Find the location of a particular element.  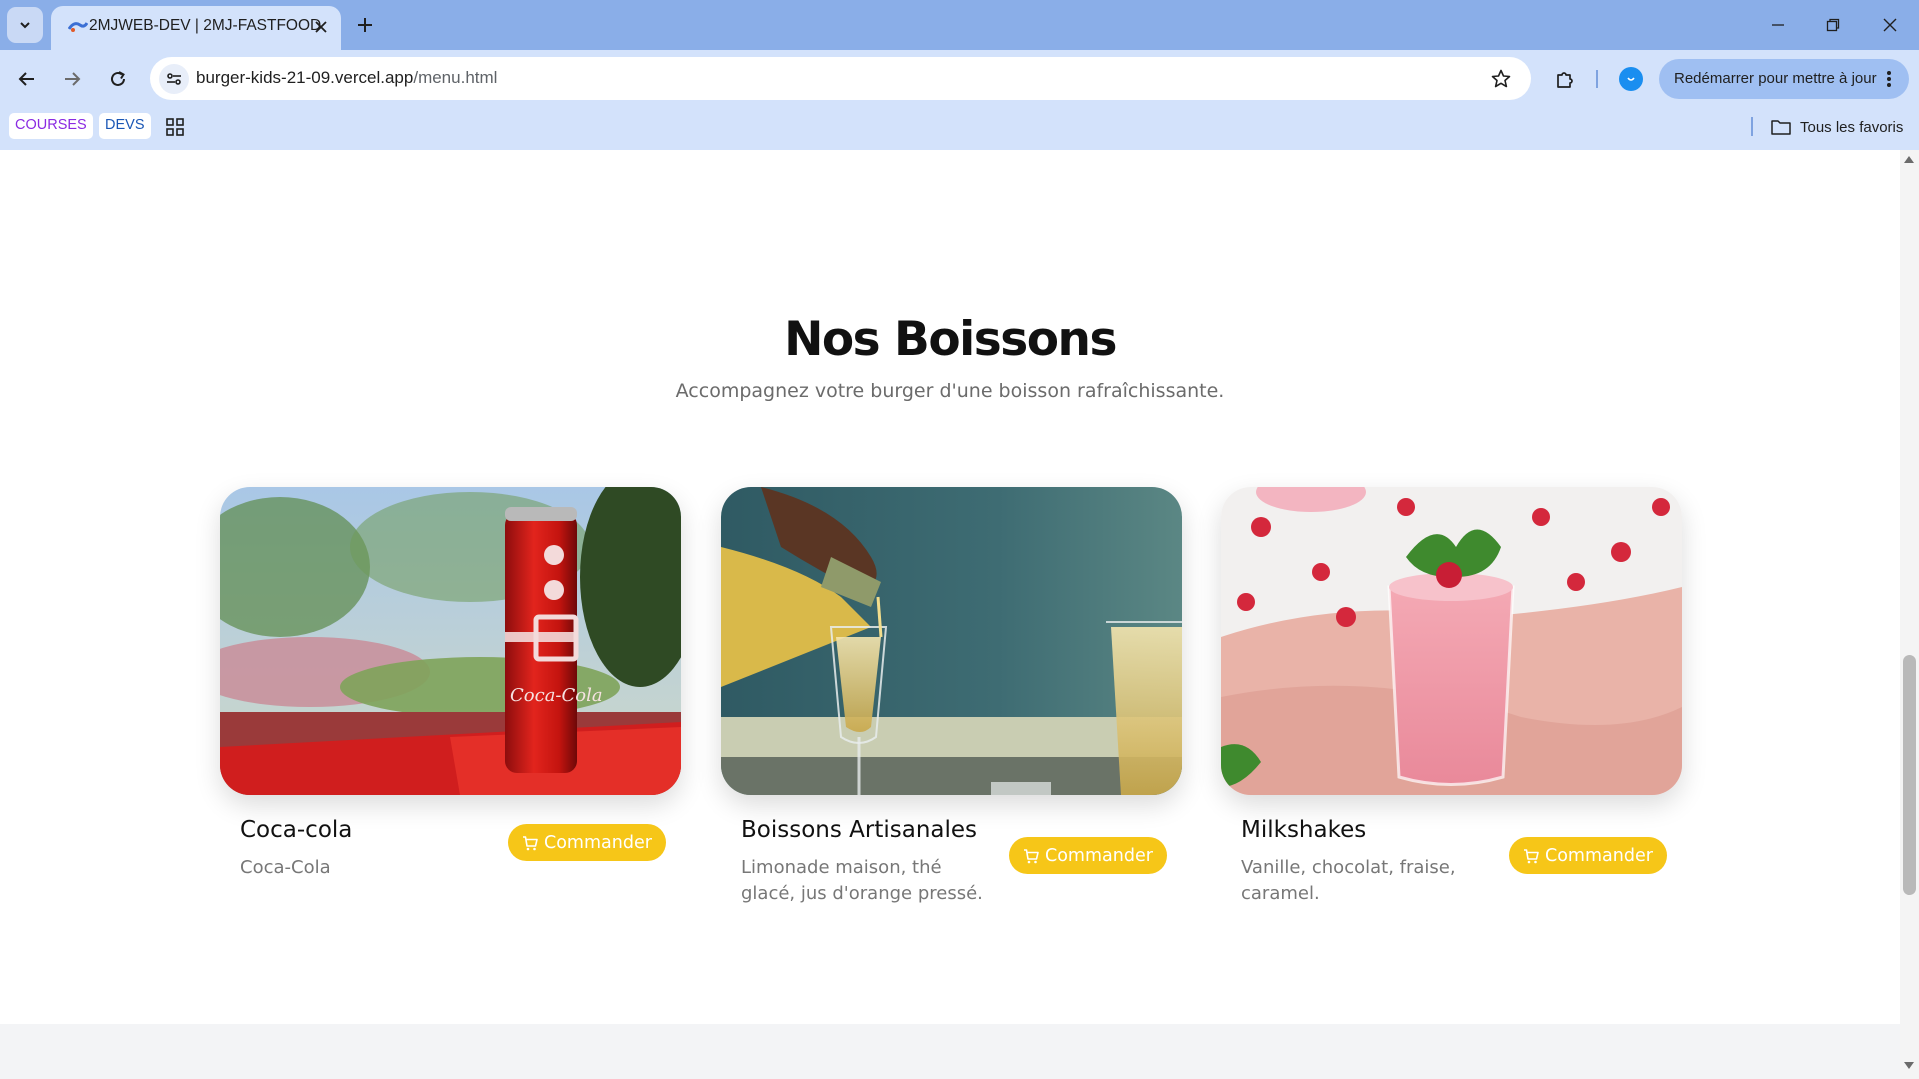

back-button is located at coordinates (27, 79).